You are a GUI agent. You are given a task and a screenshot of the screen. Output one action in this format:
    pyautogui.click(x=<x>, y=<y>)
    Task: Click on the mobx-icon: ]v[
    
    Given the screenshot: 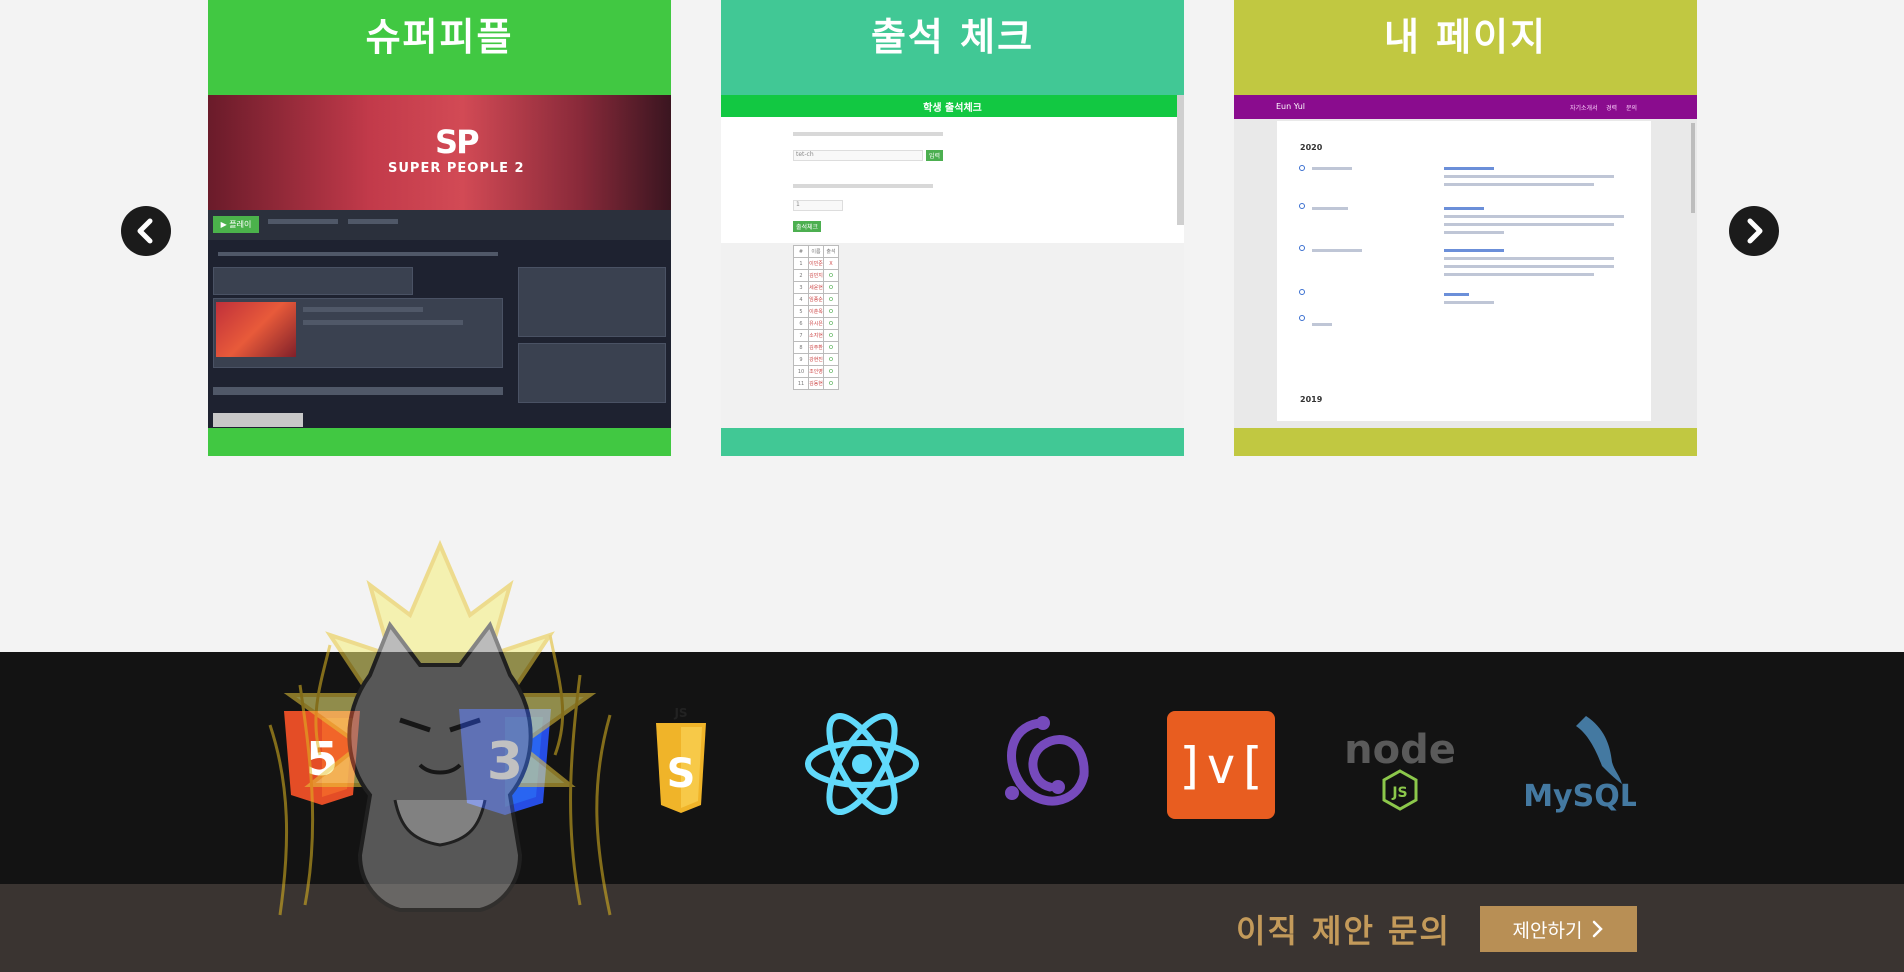 What is the action you would take?
    pyautogui.click(x=1221, y=765)
    